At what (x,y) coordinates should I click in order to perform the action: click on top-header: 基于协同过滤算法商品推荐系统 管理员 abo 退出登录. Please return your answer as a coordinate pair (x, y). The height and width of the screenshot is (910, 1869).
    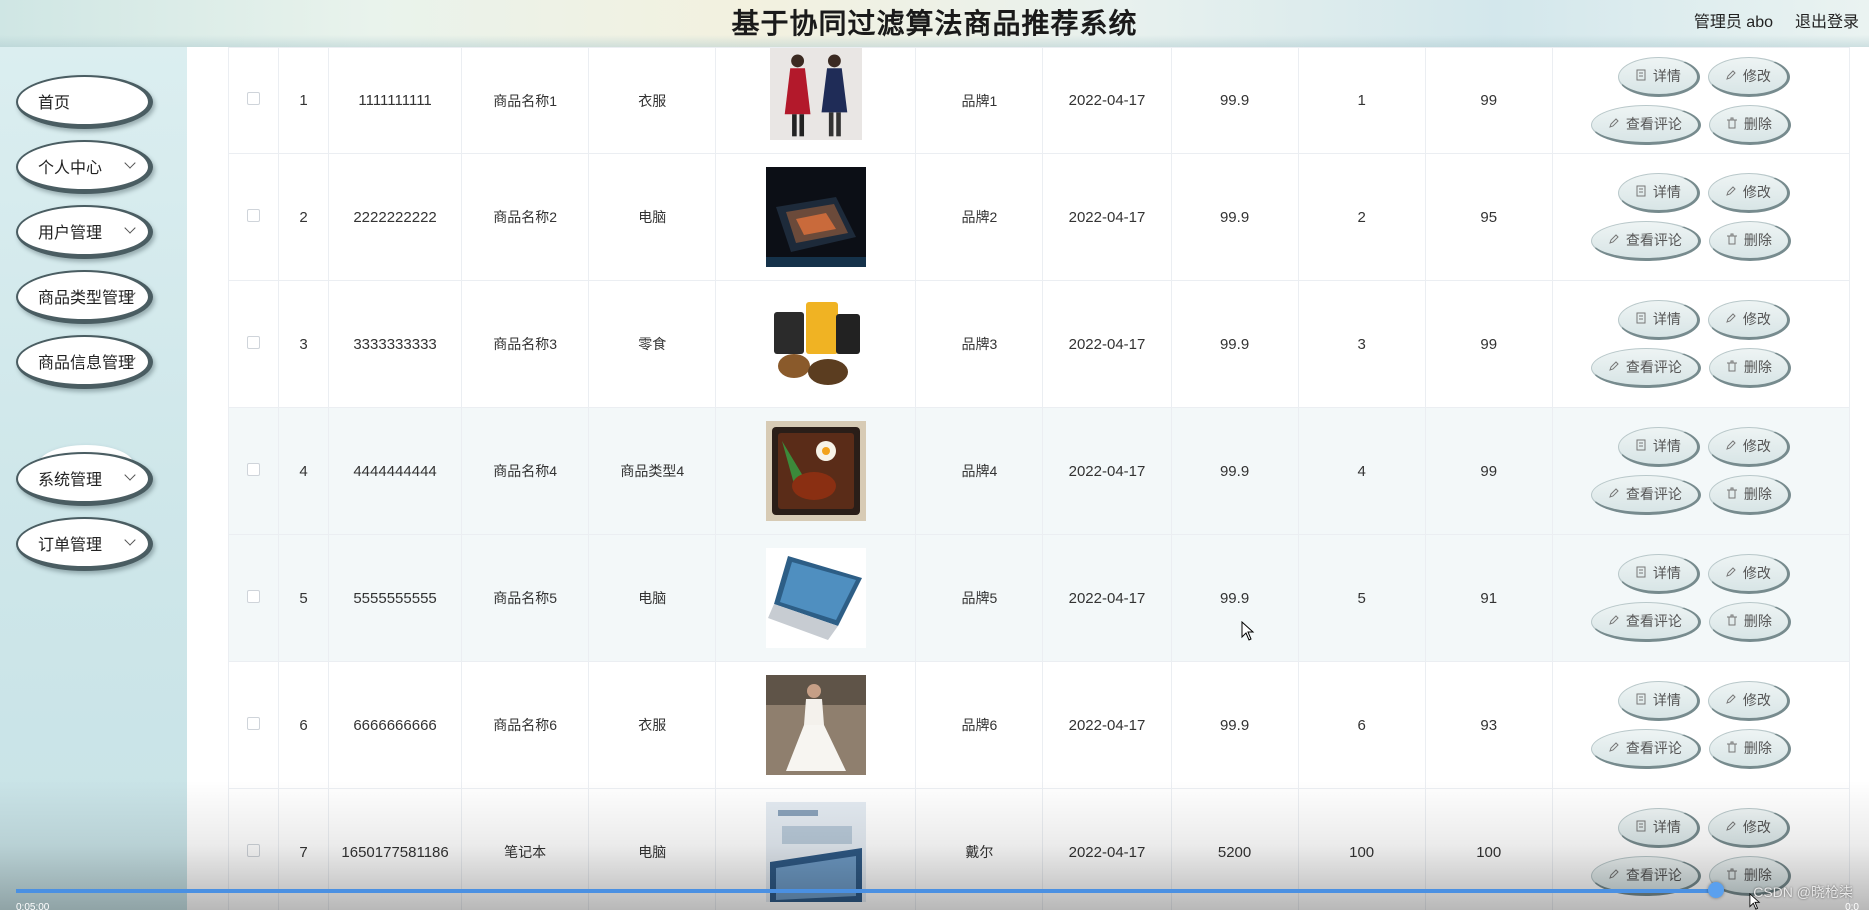
    Looking at the image, I should click on (934, 23).